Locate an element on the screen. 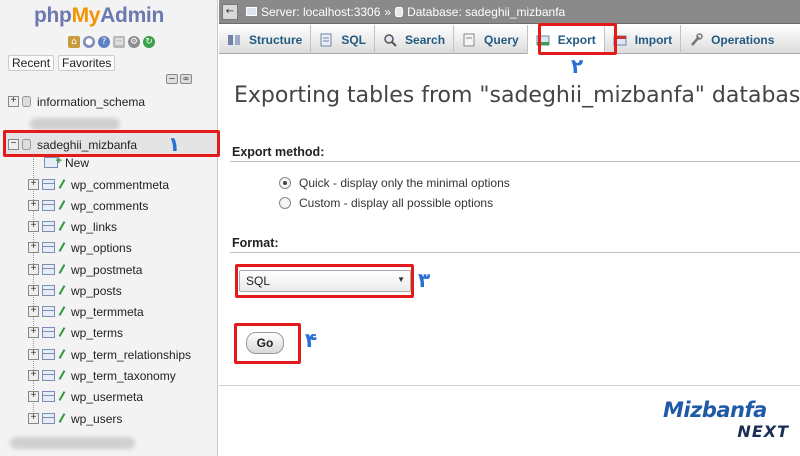 Image resolution: width=800 pixels, height=456 pixels. docs-icon: ▤ is located at coordinates (119, 42).